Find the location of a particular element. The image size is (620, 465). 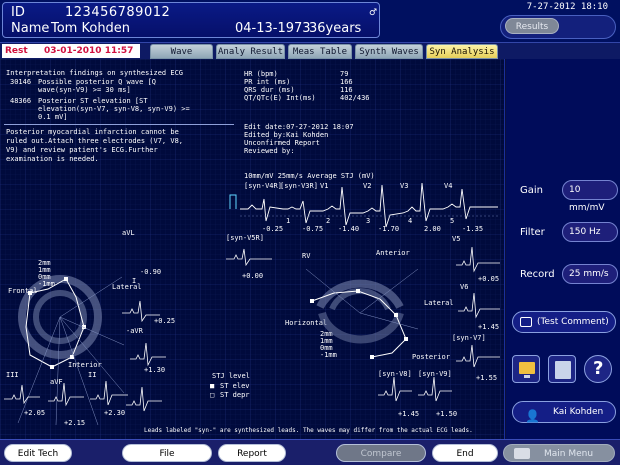

monitor-icon is located at coordinates (526, 369).